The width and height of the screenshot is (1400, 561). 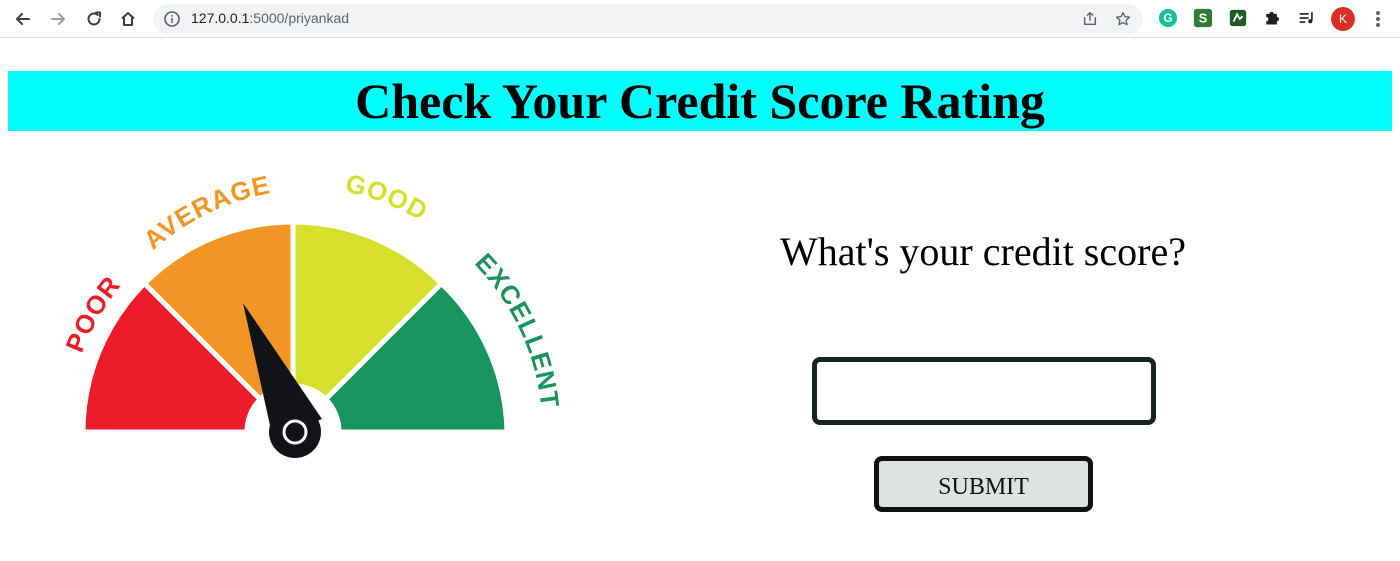 I want to click on credit-score-question: What's your credit score?, so click(x=983, y=251).